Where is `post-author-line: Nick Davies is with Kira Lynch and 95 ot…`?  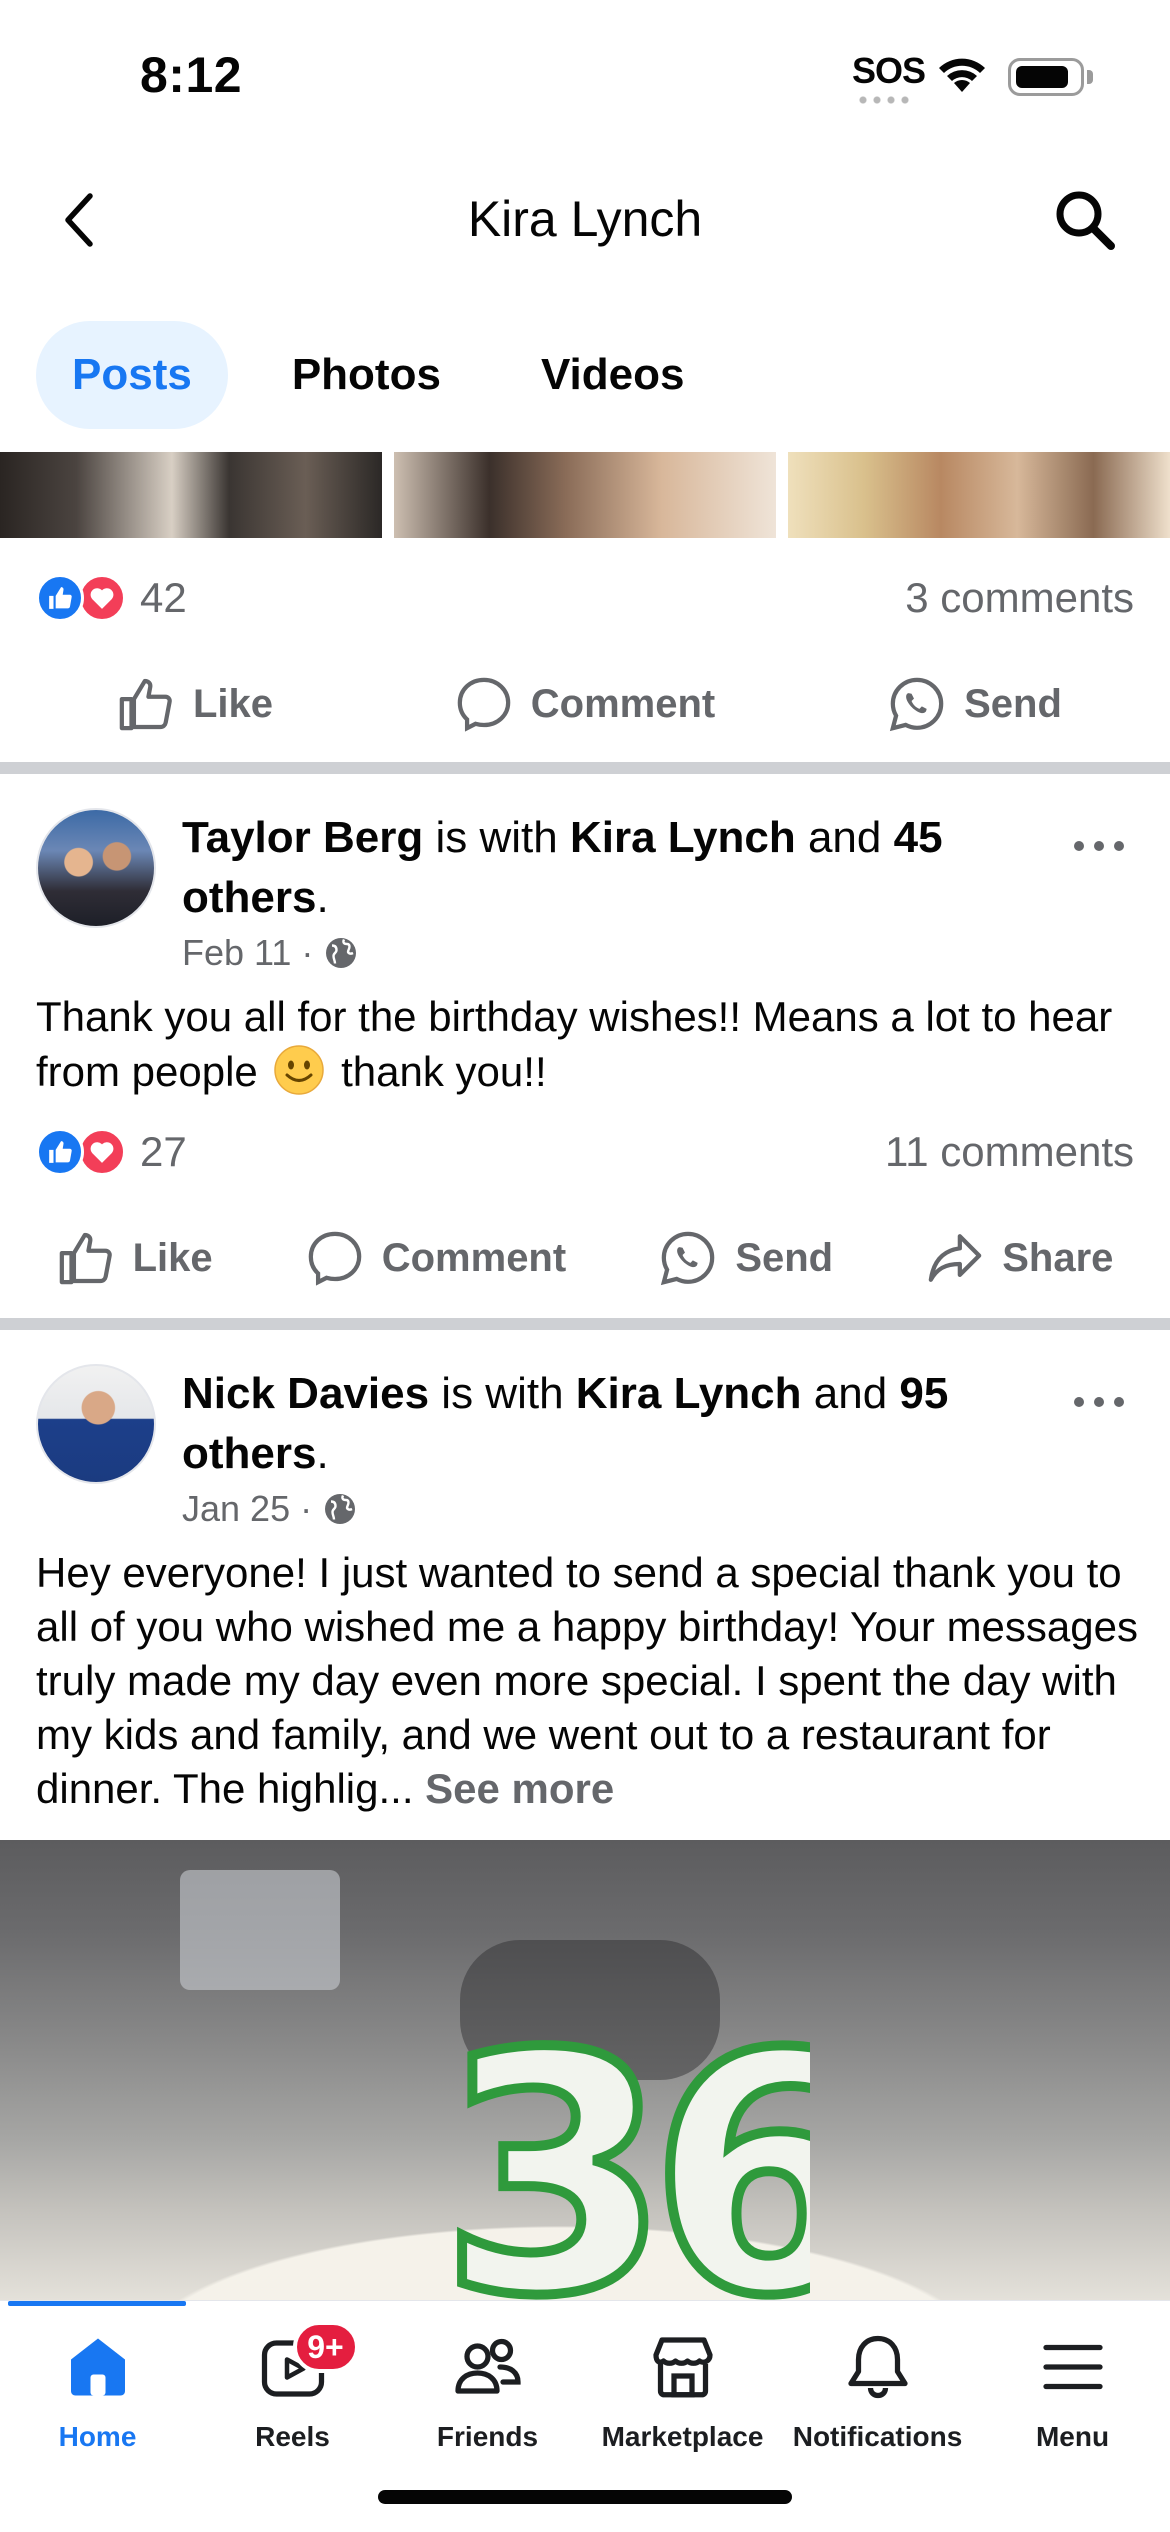 post-author-line: Nick Davies is with Kira Lynch and 95 ot… is located at coordinates (622, 1424).